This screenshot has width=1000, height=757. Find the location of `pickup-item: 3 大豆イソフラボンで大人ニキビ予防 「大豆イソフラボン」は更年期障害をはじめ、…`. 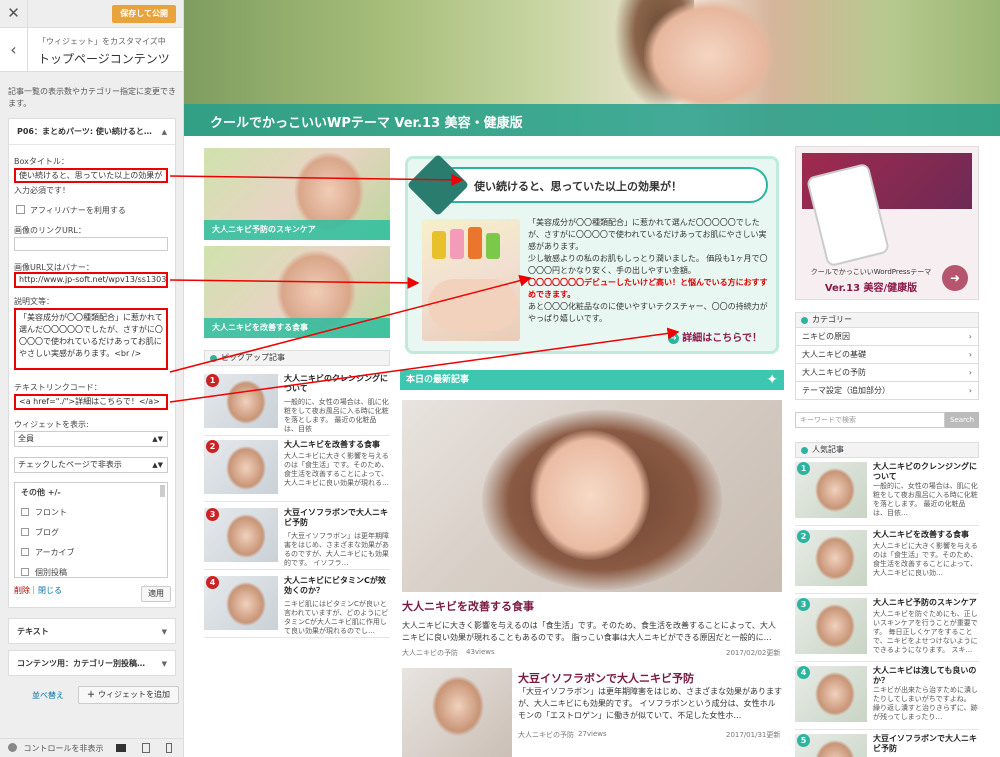

pickup-item: 3 大豆イソフラボンで大人ニキビ予防 「大豆イソフラボン」は更年期障害をはじめ、… is located at coordinates (297, 537).